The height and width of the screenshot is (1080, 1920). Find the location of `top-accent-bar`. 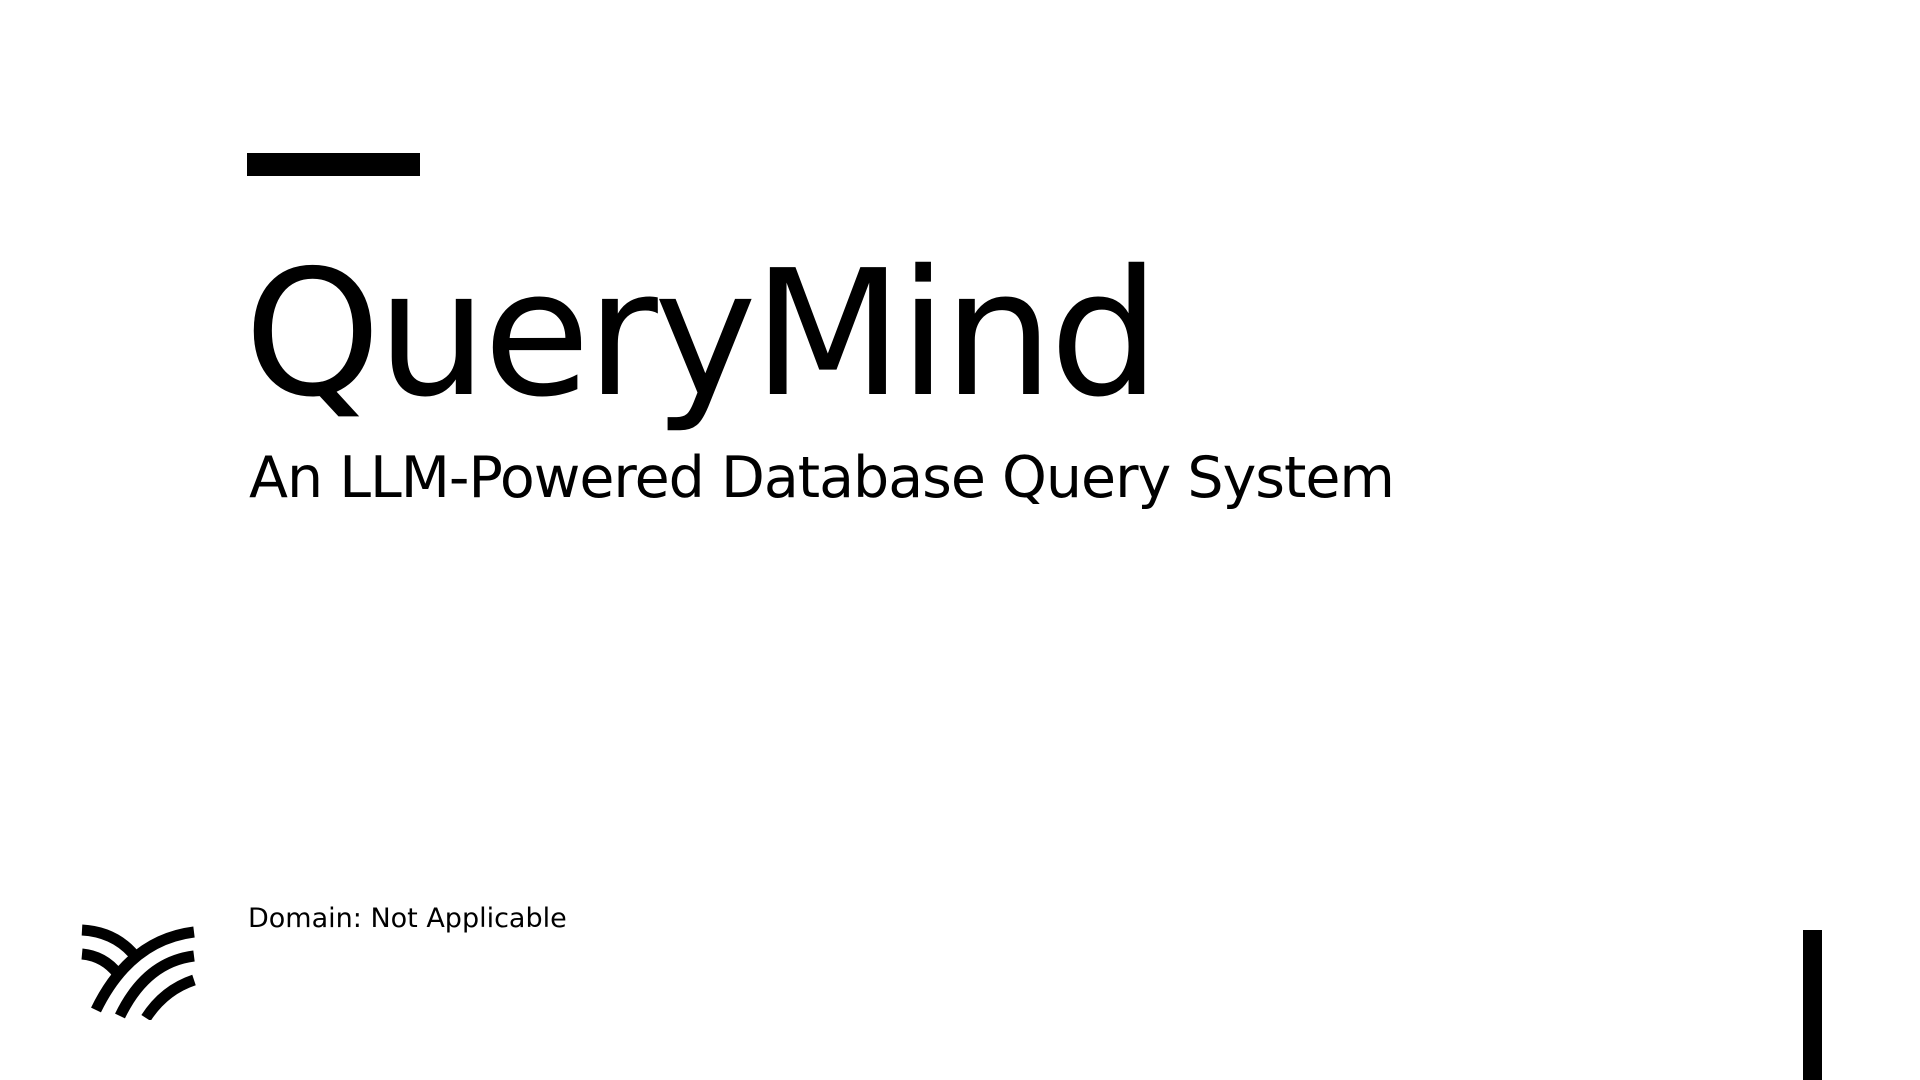

top-accent-bar is located at coordinates (333, 164).